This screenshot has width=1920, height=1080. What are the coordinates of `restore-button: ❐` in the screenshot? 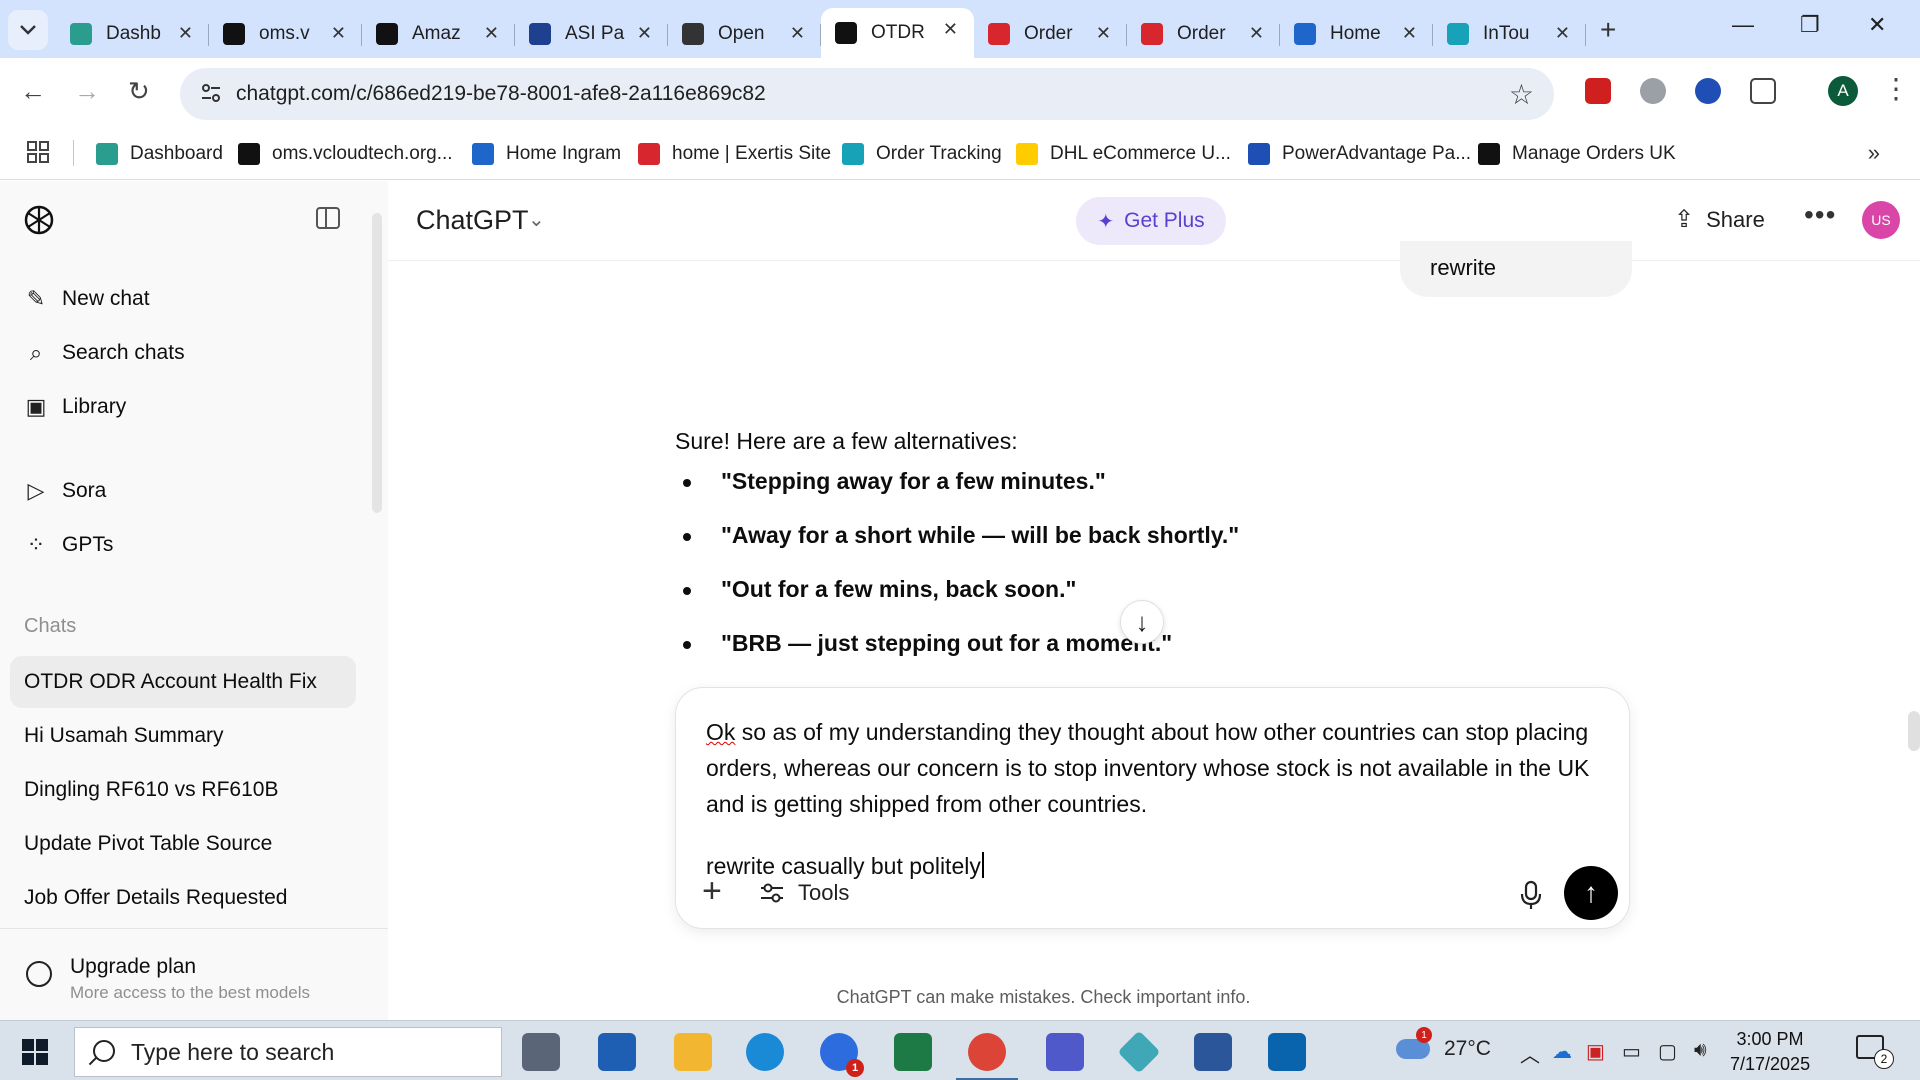 It's located at (1810, 25).